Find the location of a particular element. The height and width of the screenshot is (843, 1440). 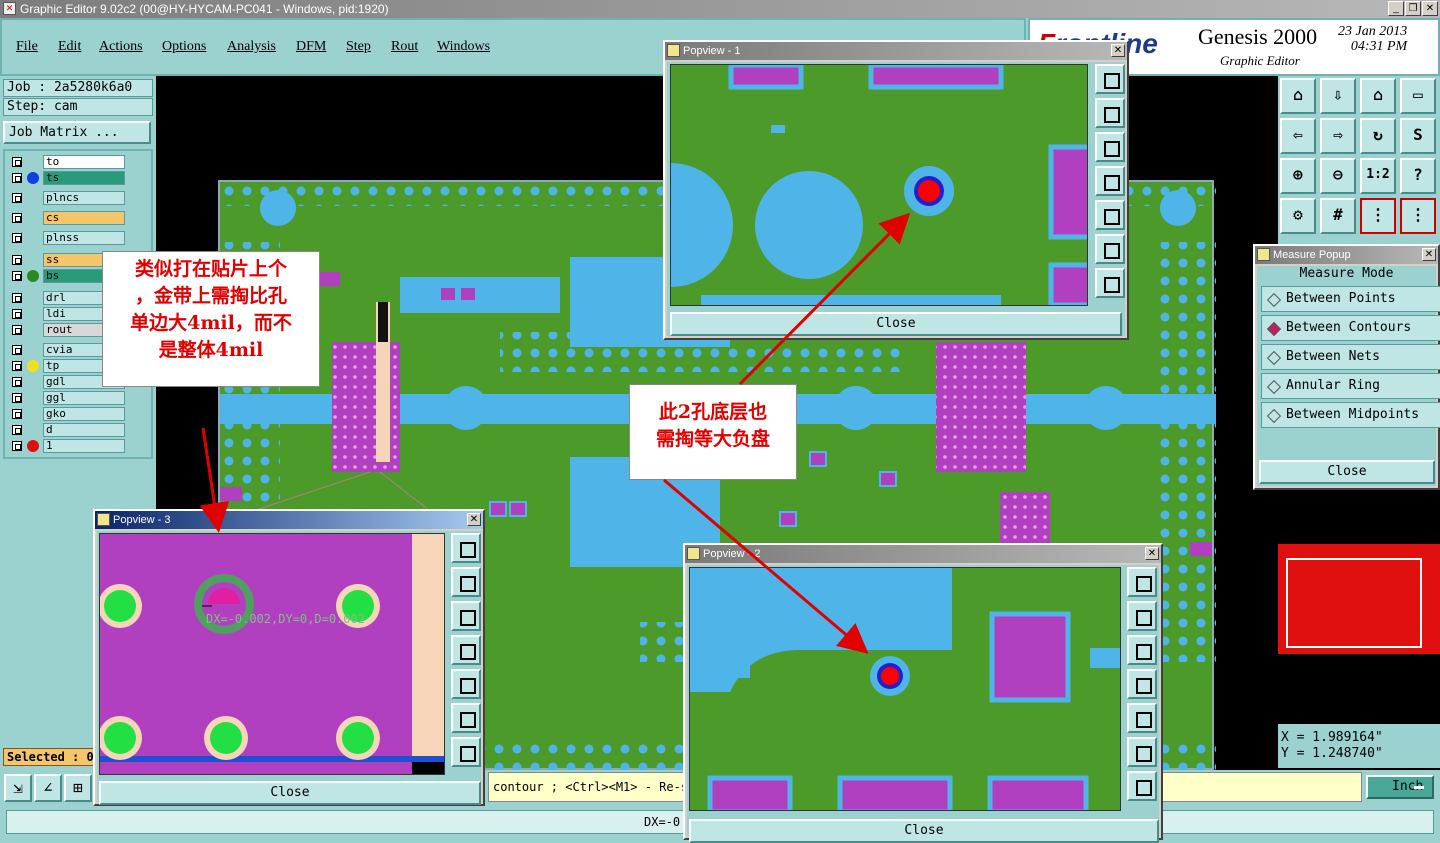

layer-row-to: to is located at coordinates (68, 162).